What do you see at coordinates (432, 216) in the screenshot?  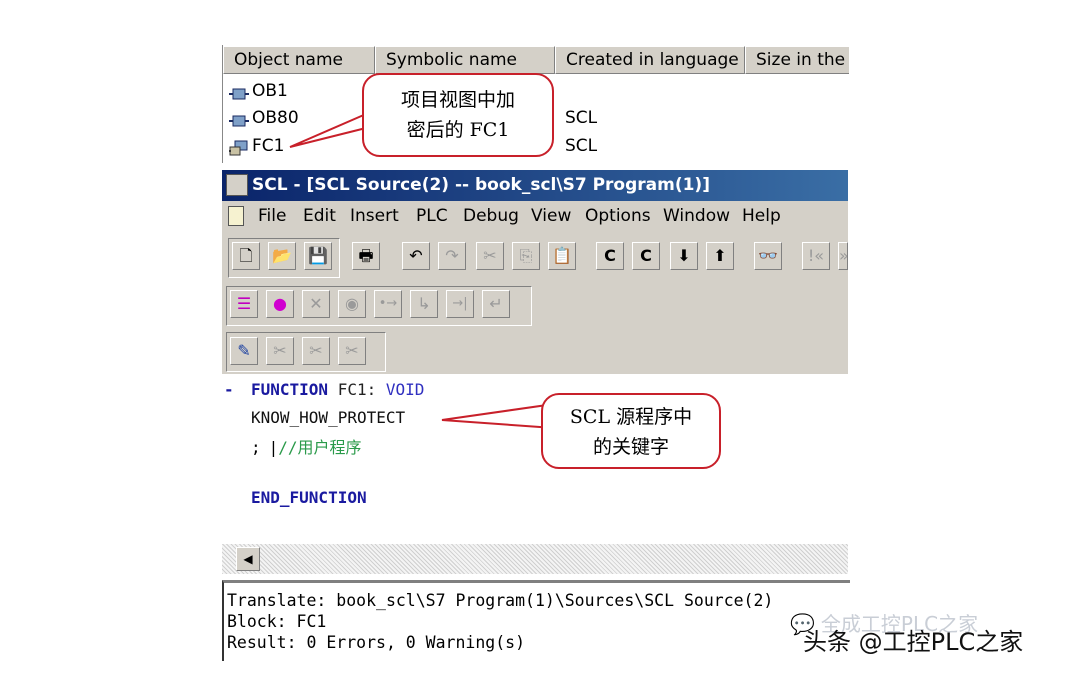 I see `menu-plc: PLC` at bounding box center [432, 216].